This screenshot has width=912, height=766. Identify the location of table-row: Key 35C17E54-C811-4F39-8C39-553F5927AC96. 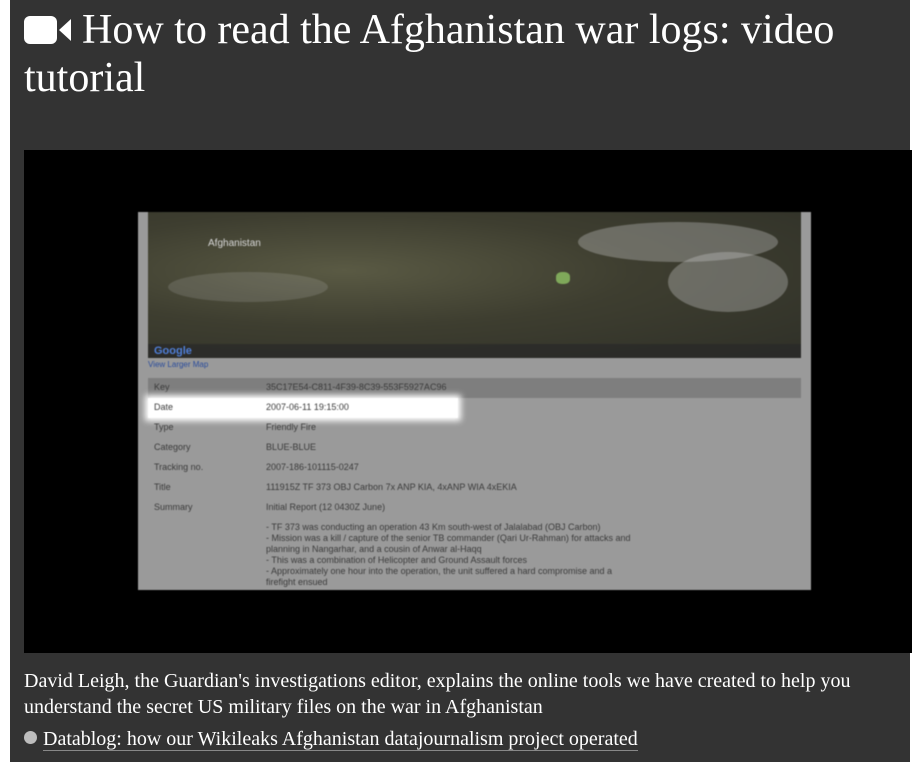
(474, 388).